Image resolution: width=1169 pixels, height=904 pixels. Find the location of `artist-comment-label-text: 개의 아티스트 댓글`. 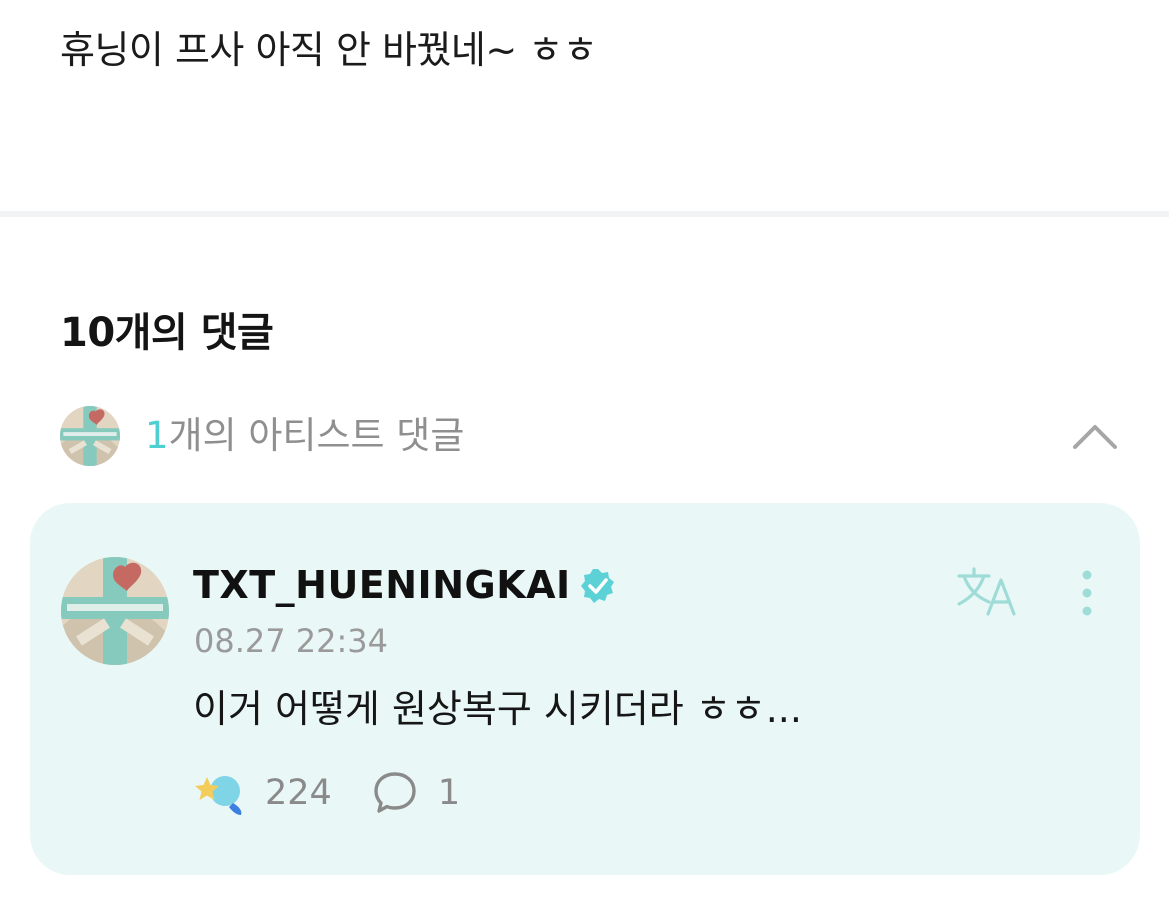

artist-comment-label-text: 개의 아티스트 댓글 is located at coordinates (316, 435).